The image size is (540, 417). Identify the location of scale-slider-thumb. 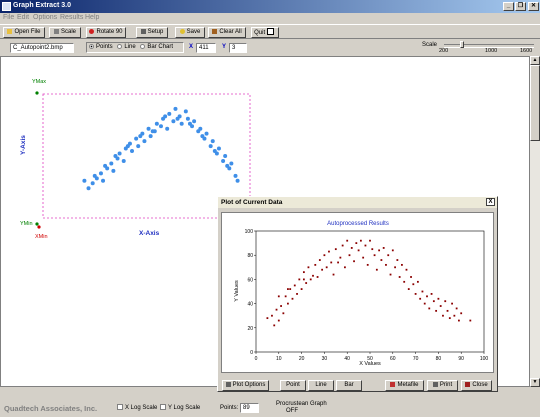
(462, 44).